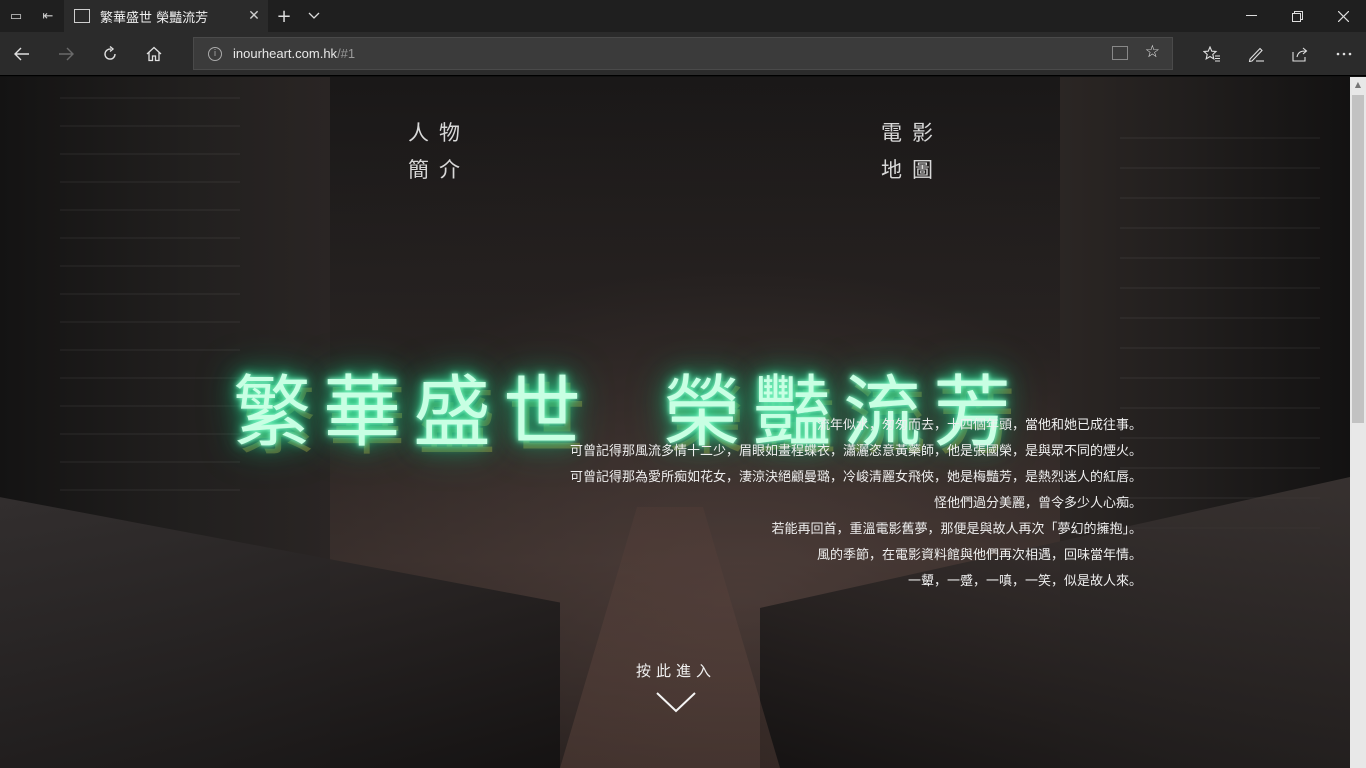 Image resolution: width=1366 pixels, height=768 pixels. I want to click on nav-link-film-map: 電影 地圖, so click(912, 152).